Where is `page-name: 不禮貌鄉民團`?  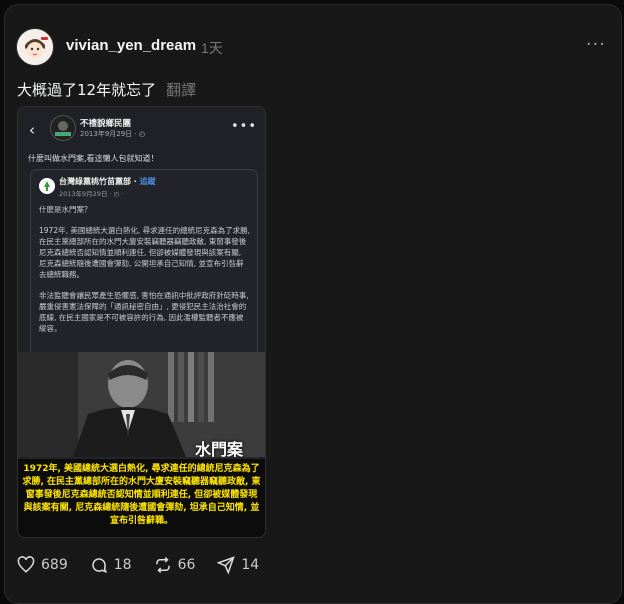
page-name: 不禮貌鄉民團 is located at coordinates (106, 124).